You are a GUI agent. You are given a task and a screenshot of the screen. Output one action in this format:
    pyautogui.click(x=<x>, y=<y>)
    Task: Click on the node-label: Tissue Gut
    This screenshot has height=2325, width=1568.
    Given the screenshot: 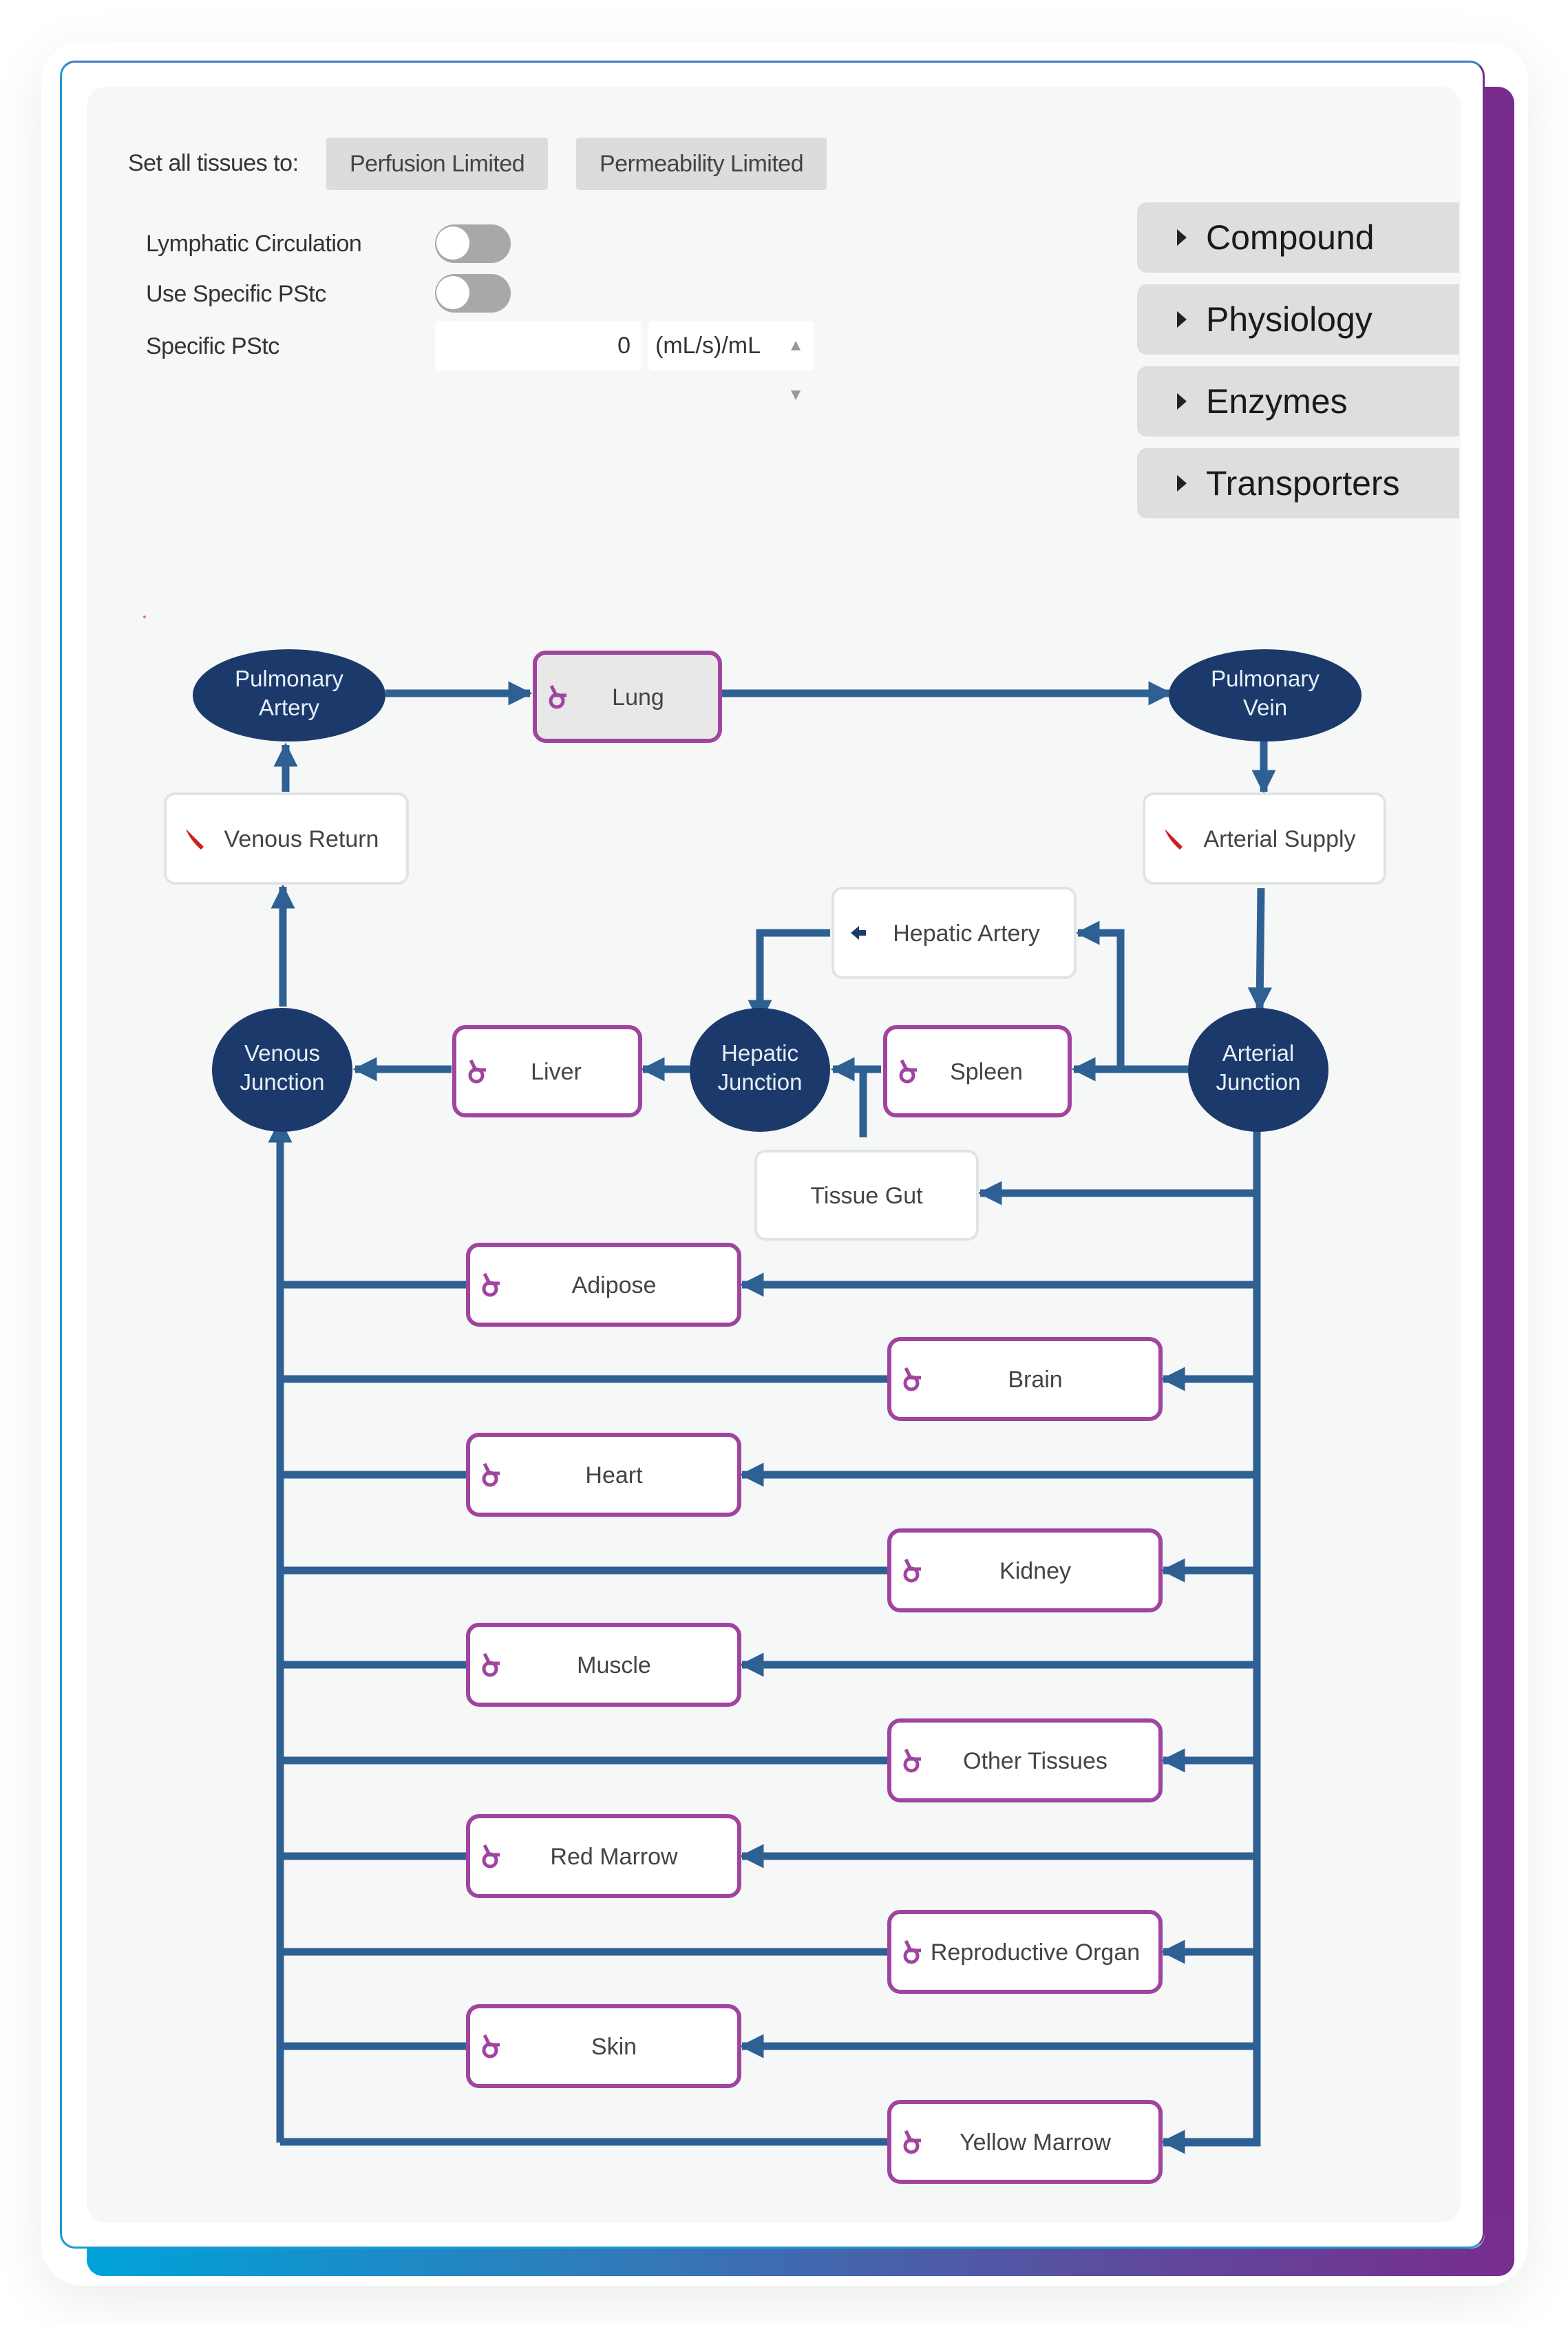 What is the action you would take?
    pyautogui.click(x=866, y=1196)
    